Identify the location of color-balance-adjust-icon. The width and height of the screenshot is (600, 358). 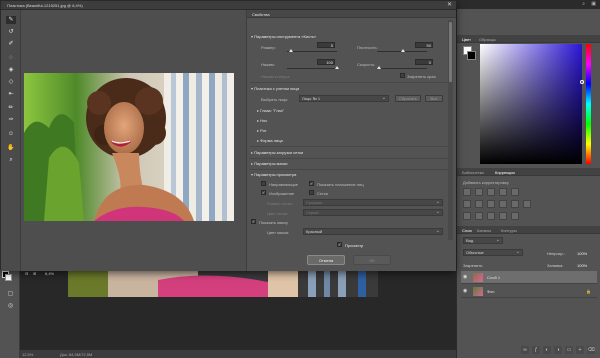
(479, 204).